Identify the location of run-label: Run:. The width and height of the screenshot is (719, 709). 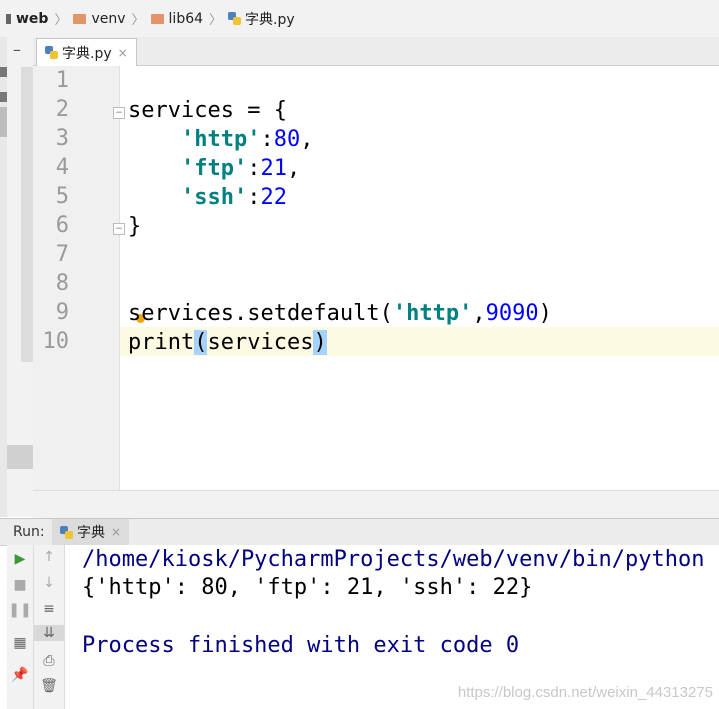
(29, 532).